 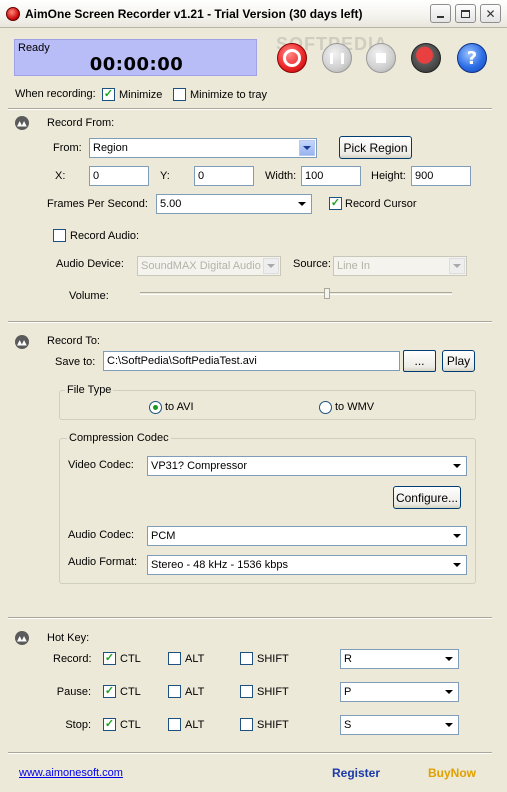 I want to click on source-select: Line In, so click(x=400, y=266).